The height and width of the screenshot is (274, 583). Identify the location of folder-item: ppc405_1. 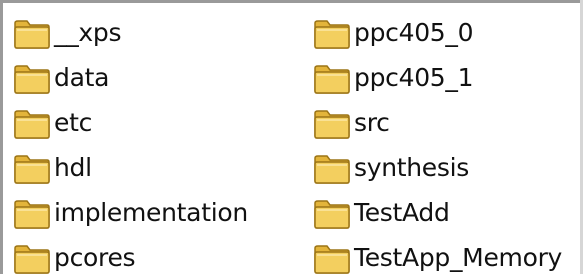
(437, 77).